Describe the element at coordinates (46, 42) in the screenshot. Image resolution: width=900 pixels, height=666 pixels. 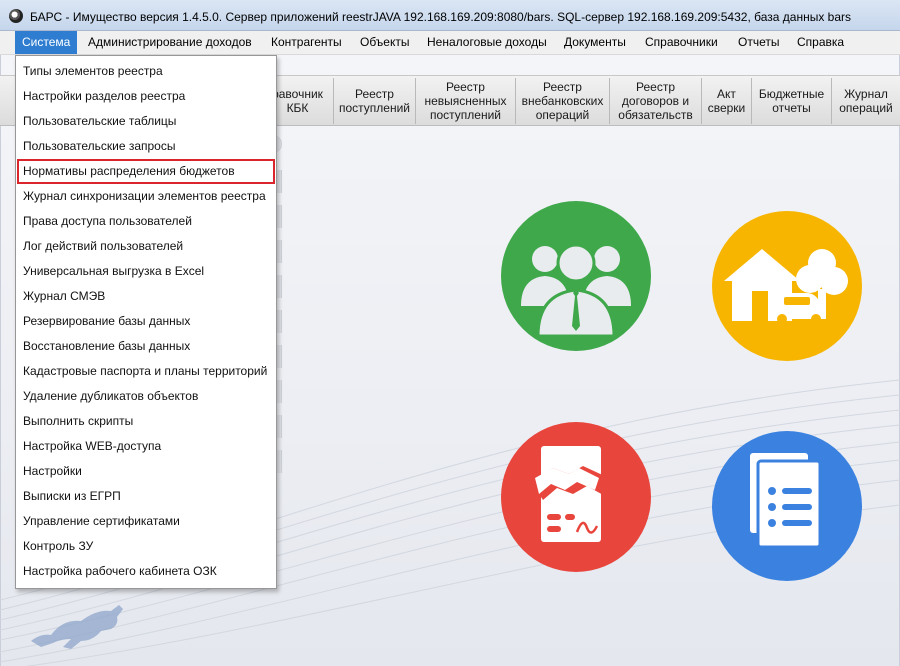
I see `menu-system: Система` at that location.